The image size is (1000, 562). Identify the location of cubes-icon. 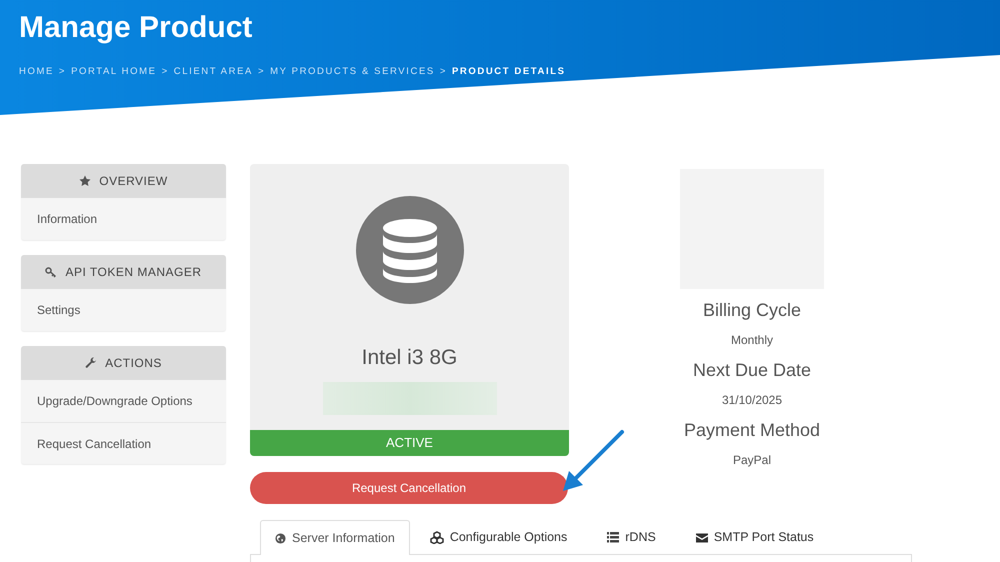
(437, 537).